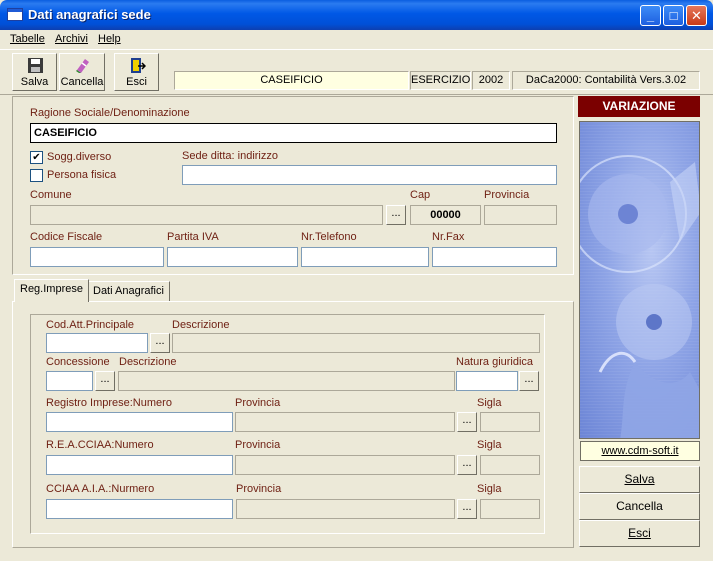  Describe the element at coordinates (507, 195) in the screenshot. I see `provincia-label: Provincia` at that location.